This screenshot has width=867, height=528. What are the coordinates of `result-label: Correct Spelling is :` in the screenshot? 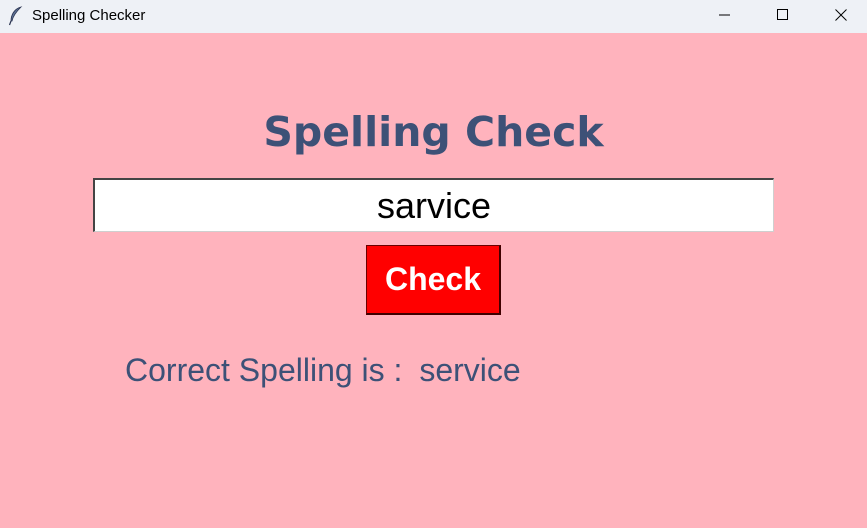 It's located at (264, 370).